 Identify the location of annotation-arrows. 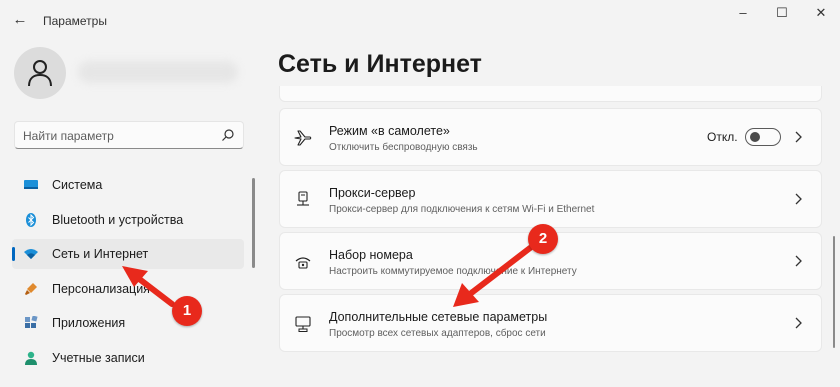
(327, 276).